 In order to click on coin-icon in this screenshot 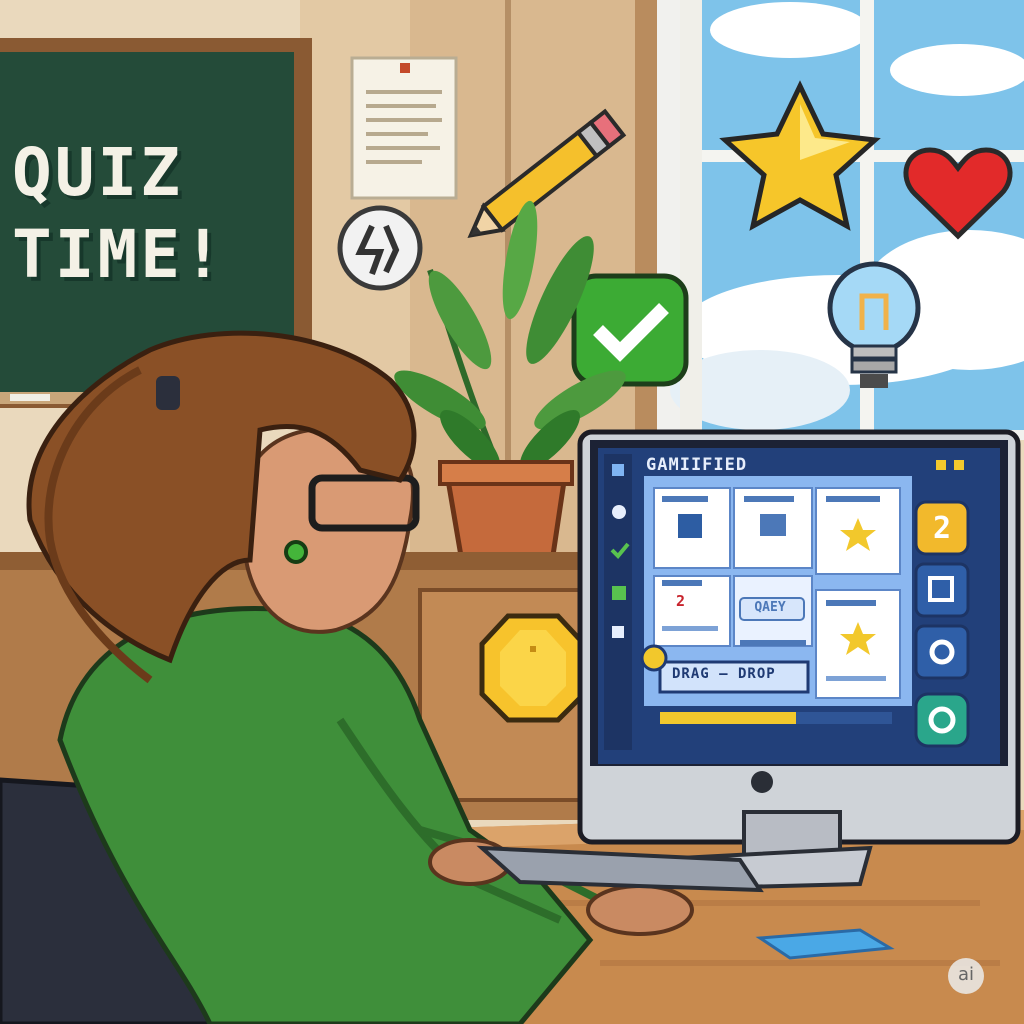, I will do `click(533, 668)`.